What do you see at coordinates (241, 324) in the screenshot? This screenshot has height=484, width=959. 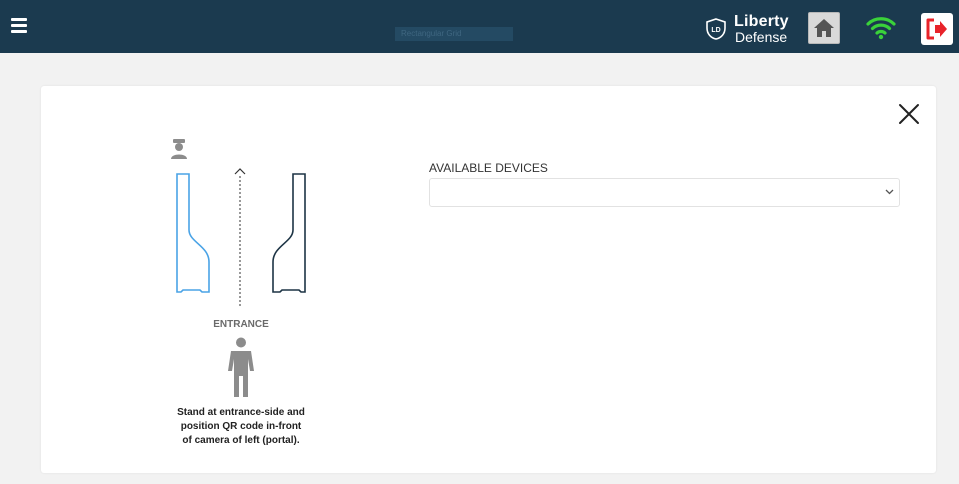 I see `entrance-label: ENTRANCE` at bounding box center [241, 324].